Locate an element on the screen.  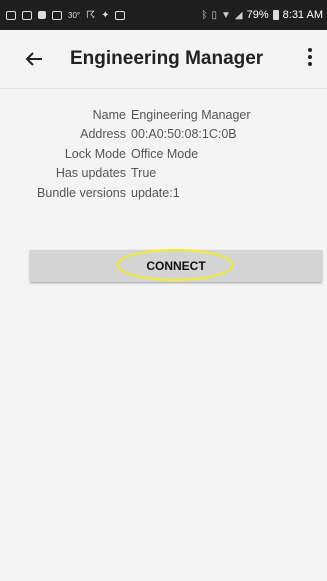
battery-icon is located at coordinates (275, 15).